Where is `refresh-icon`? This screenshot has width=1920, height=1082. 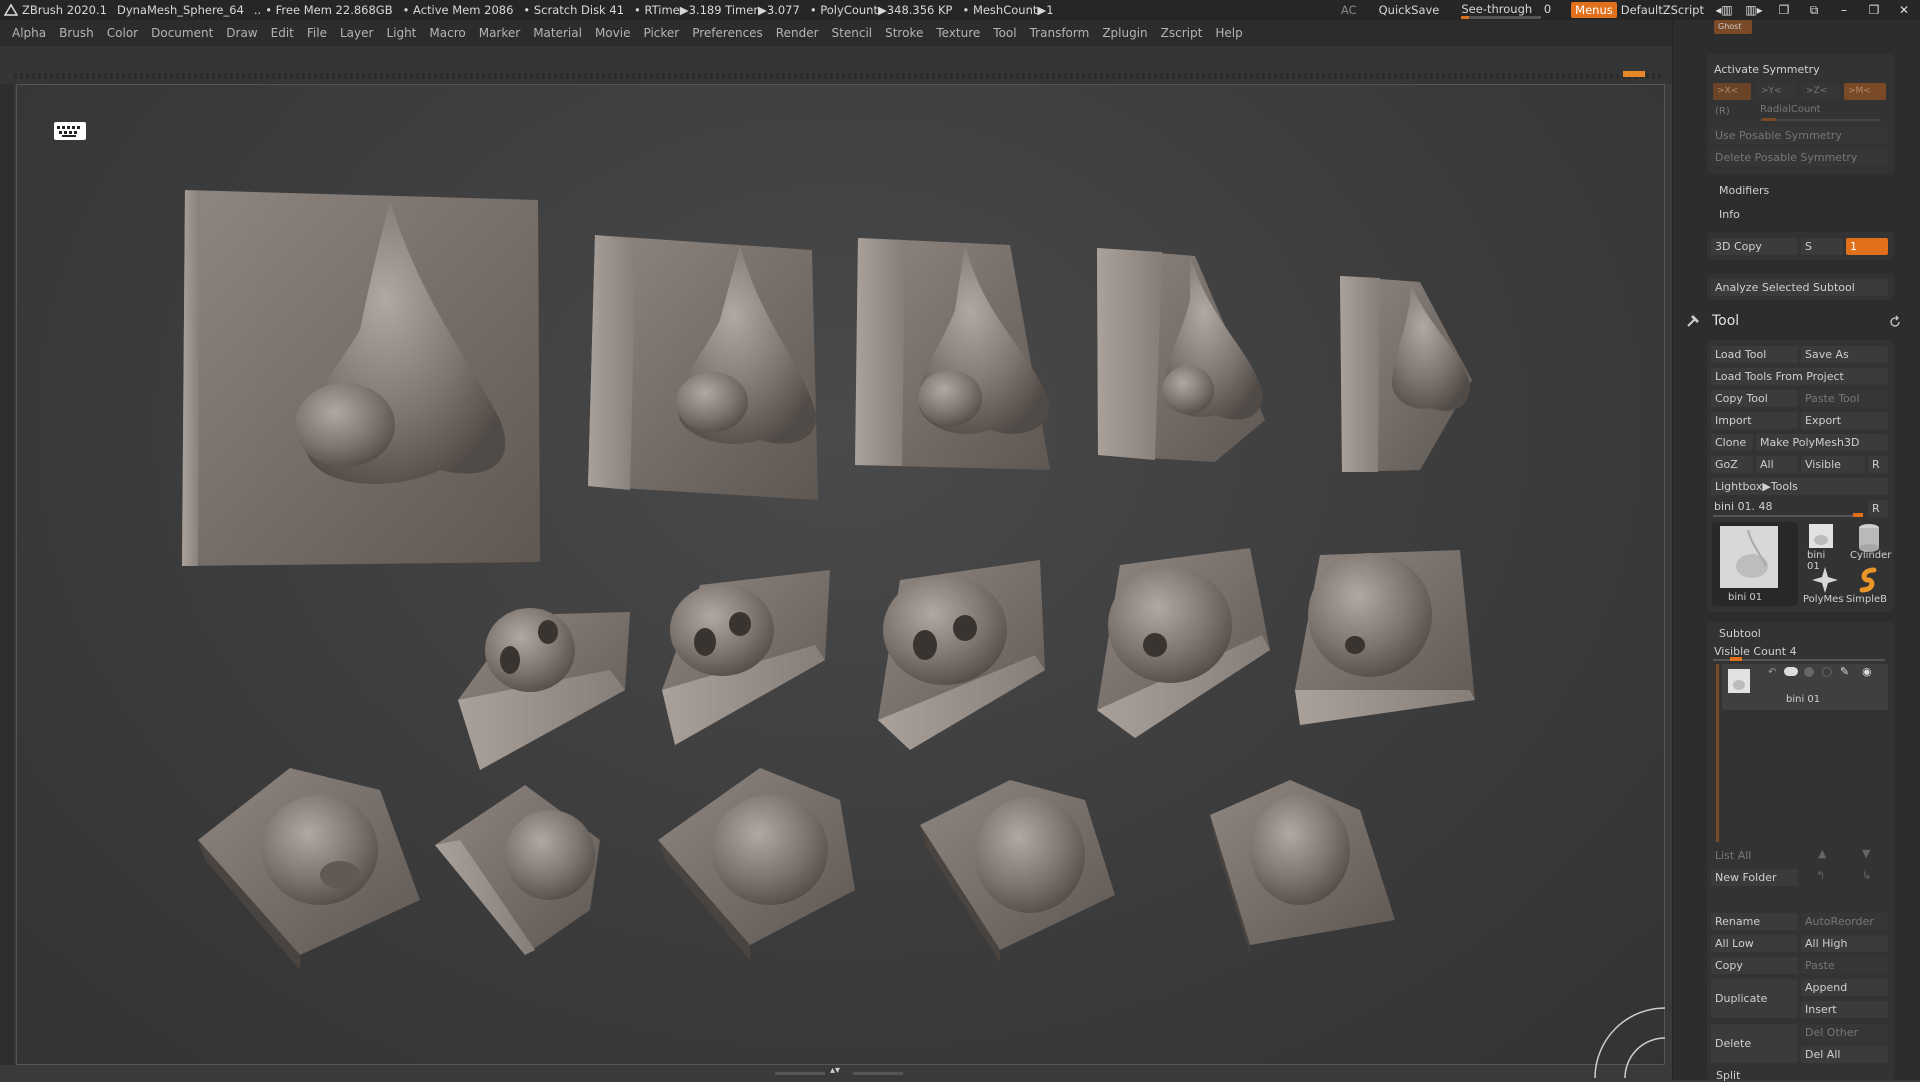
refresh-icon is located at coordinates (1895, 322).